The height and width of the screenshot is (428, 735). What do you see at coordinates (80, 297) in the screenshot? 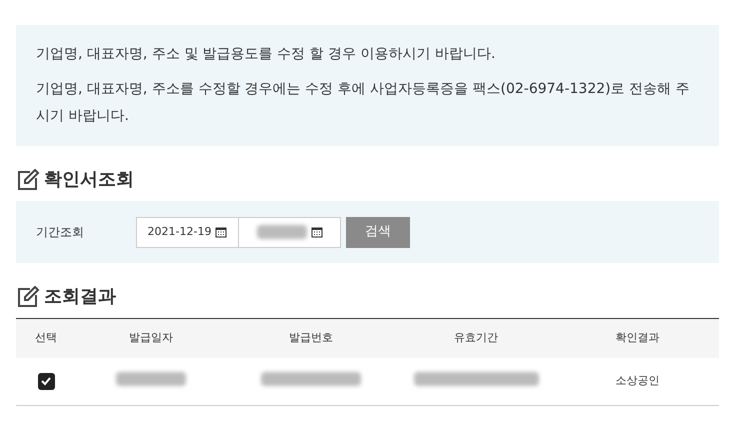
I see `section-title: 조회결과` at bounding box center [80, 297].